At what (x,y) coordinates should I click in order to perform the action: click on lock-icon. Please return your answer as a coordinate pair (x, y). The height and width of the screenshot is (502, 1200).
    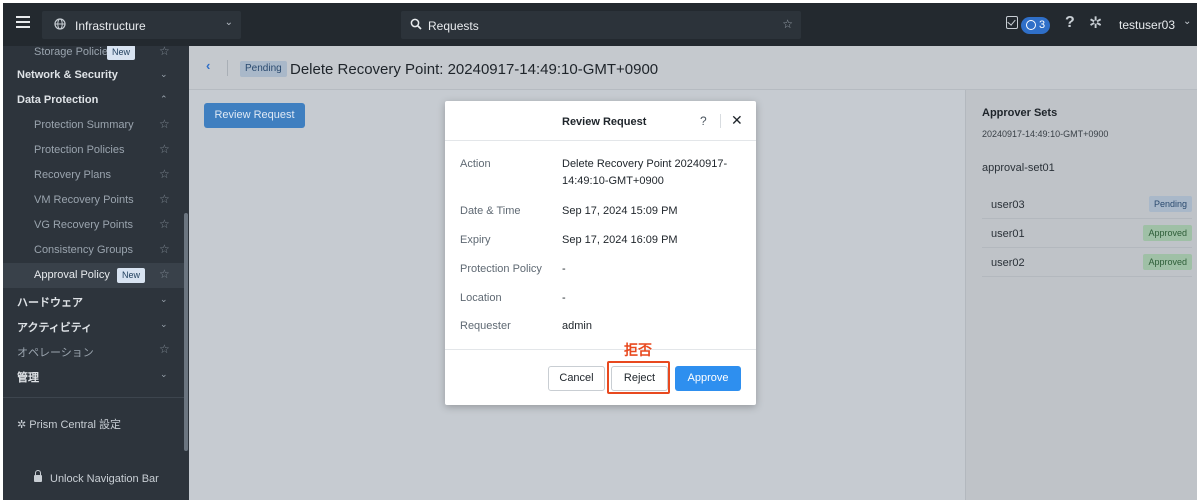
    Looking at the image, I should click on (38, 476).